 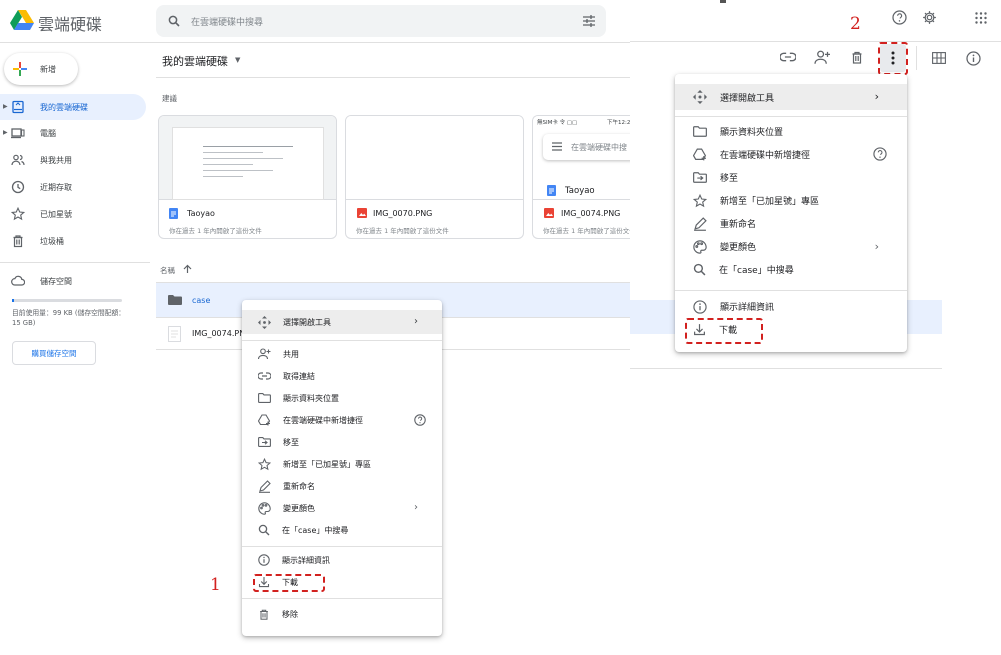 I want to click on grid-view-icon, so click(x=939, y=58).